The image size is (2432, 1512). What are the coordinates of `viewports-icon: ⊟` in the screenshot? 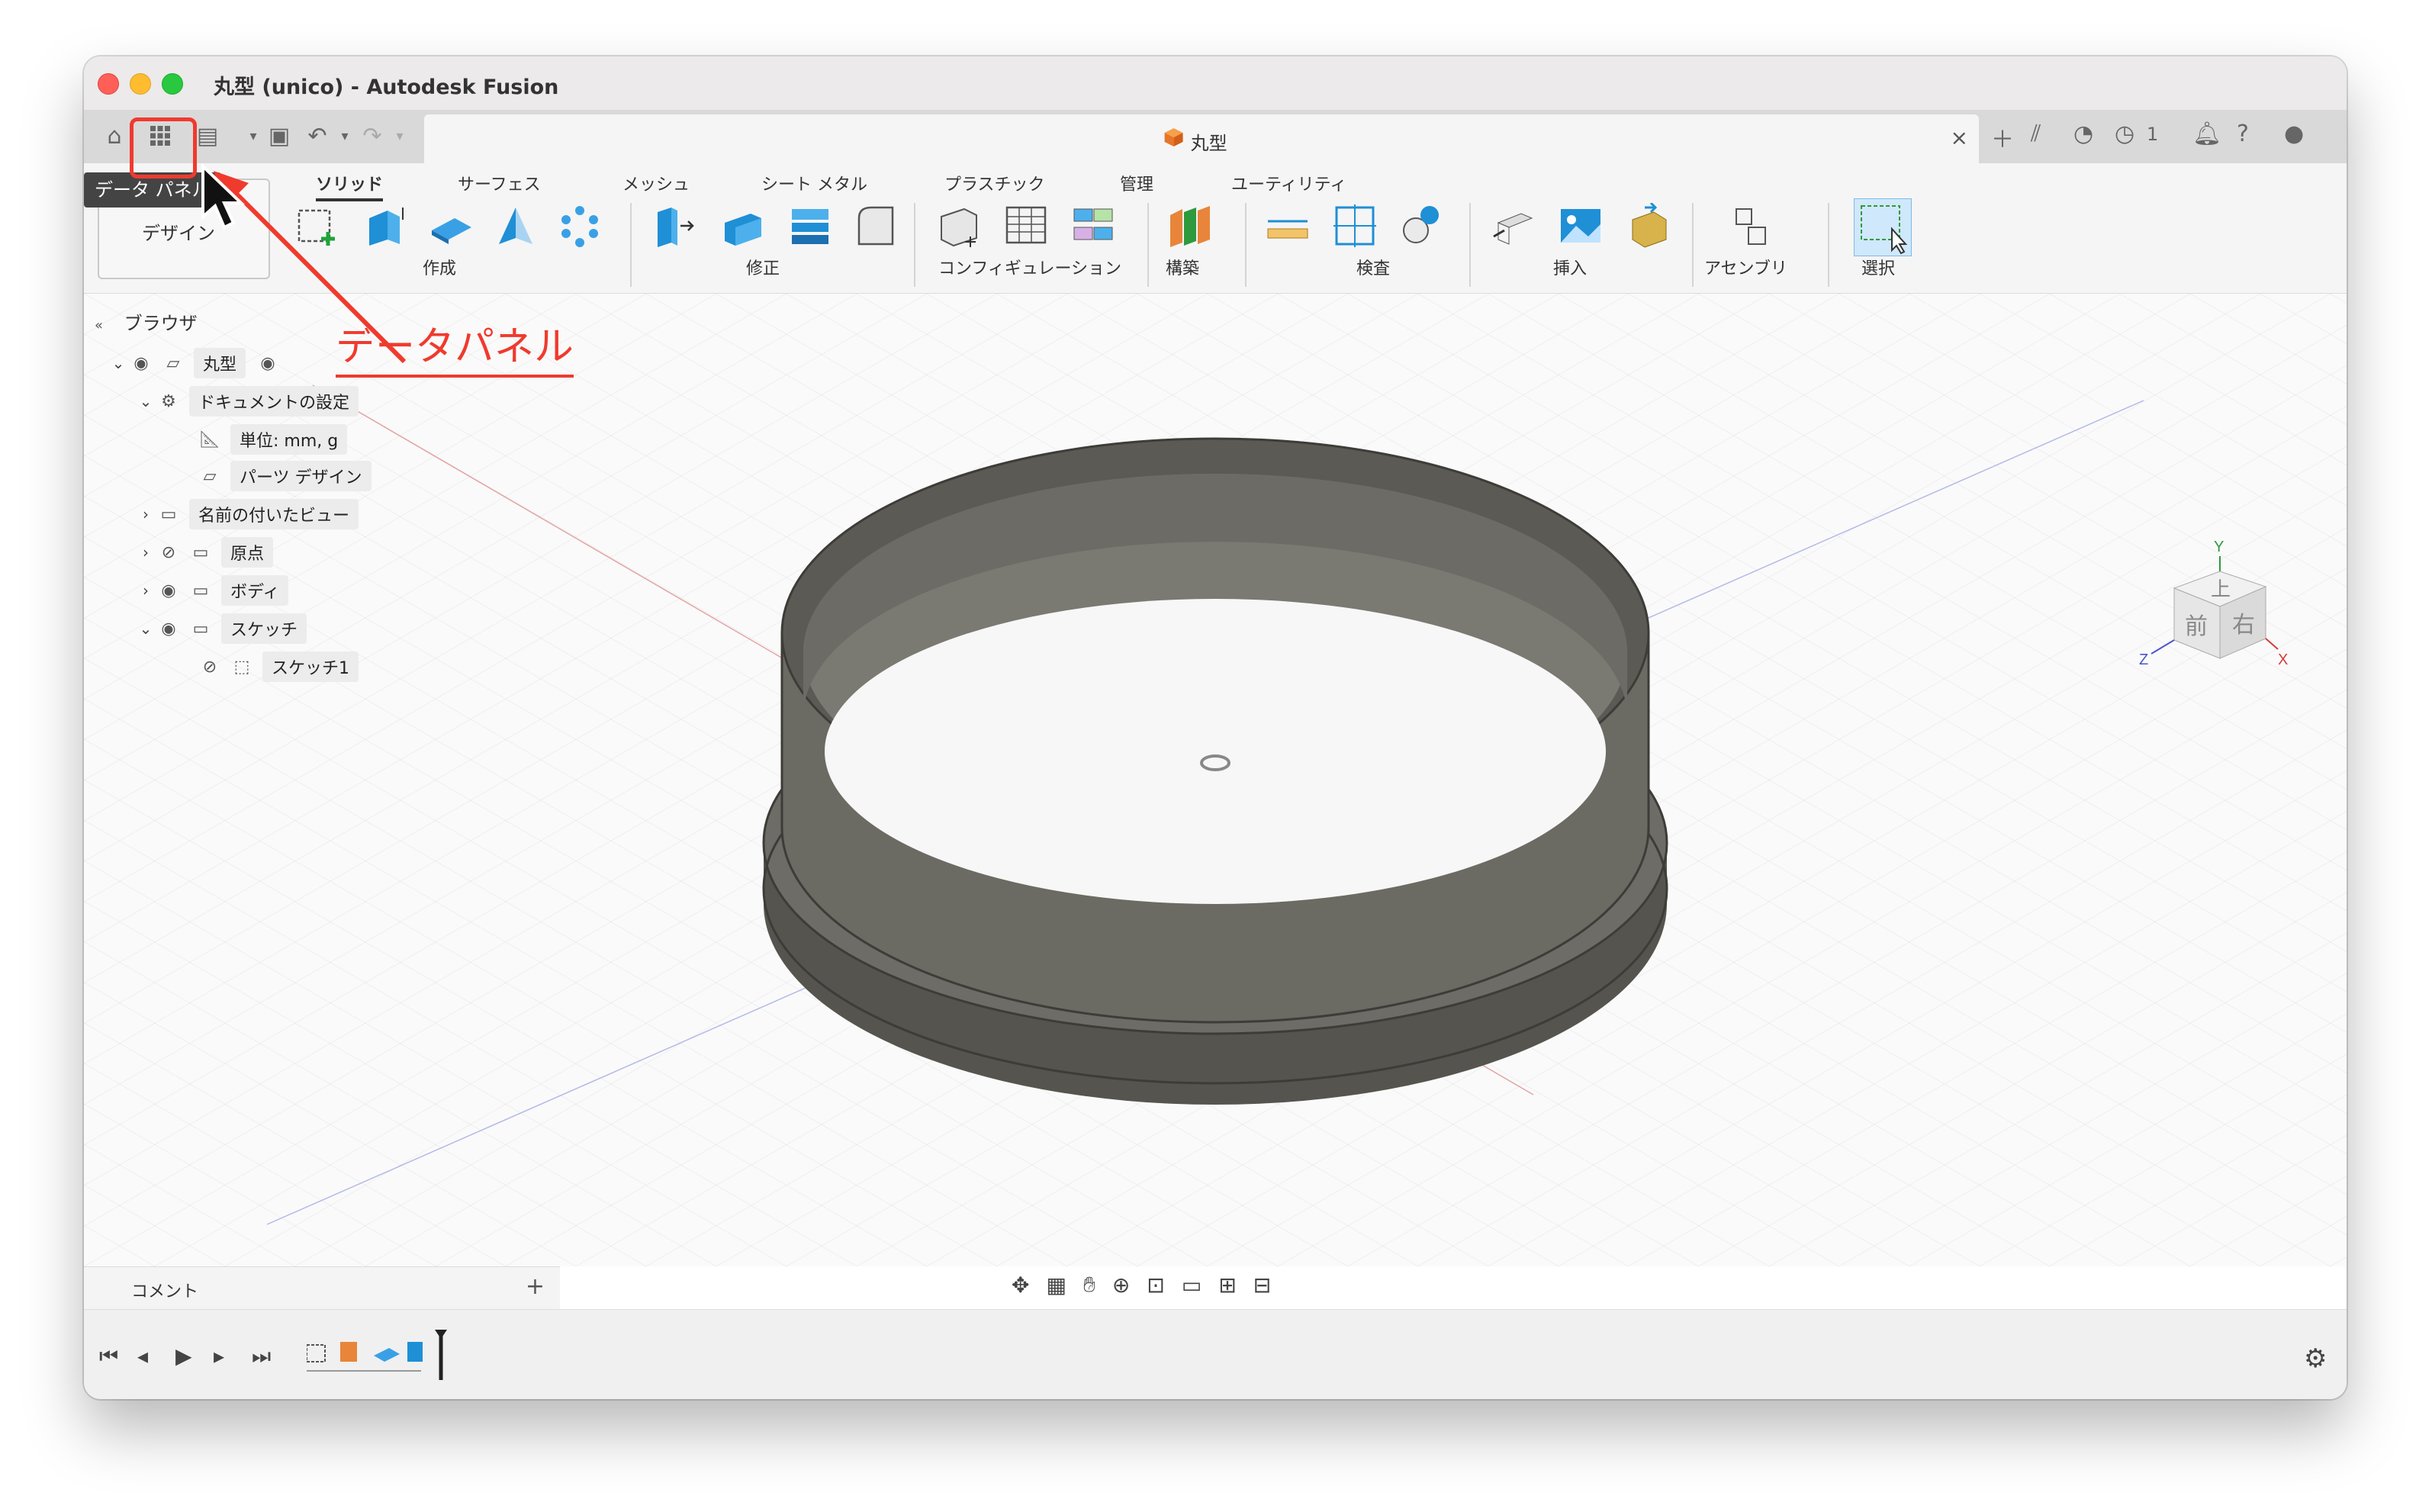 It's located at (1262, 1285).